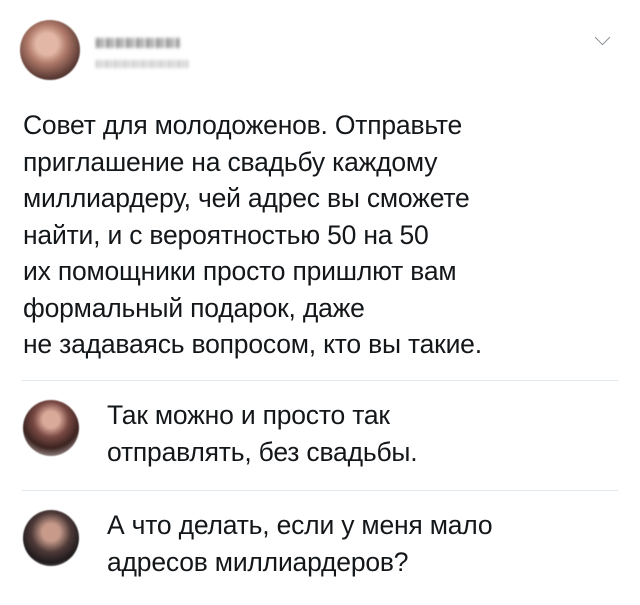  What do you see at coordinates (194, 307) in the screenshot?
I see `tweet-text-line: формальный подарок, даже` at bounding box center [194, 307].